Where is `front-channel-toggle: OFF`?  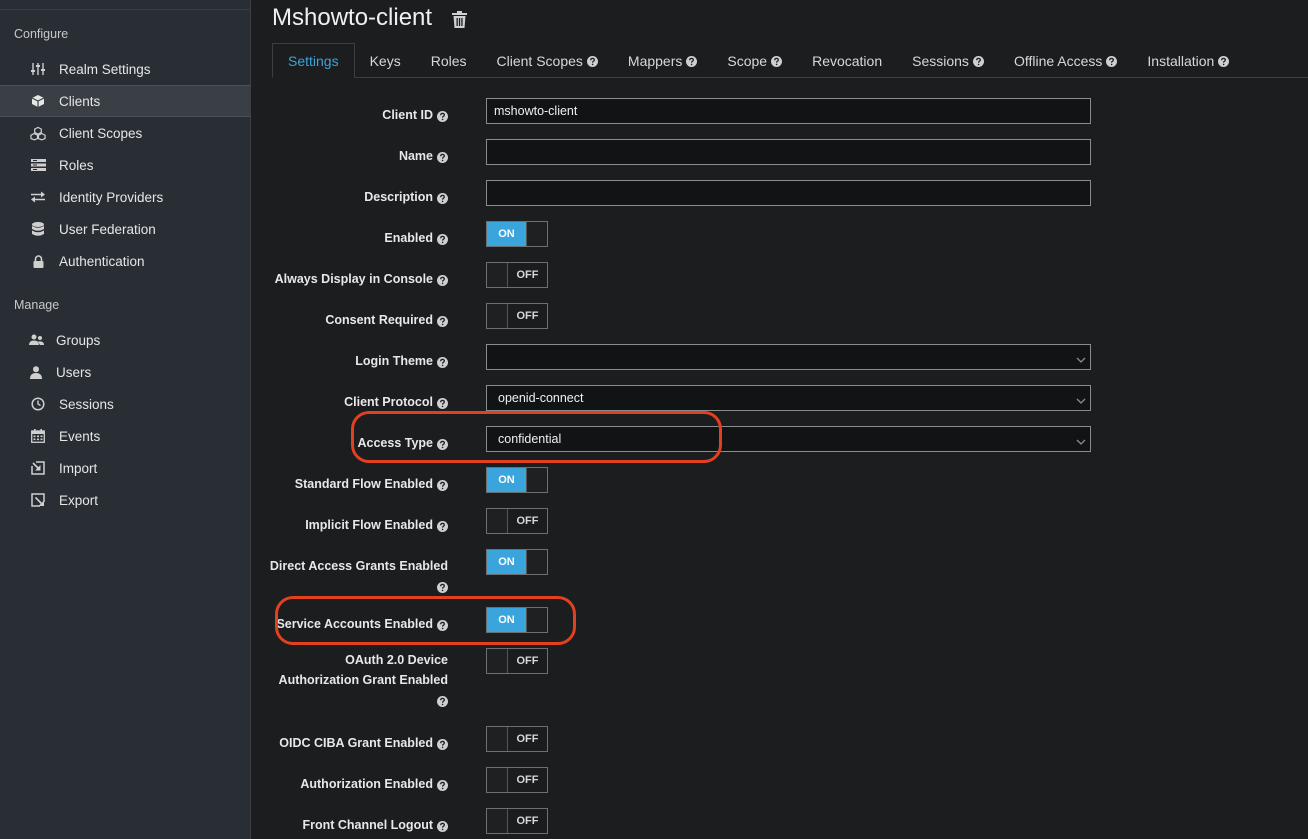 front-channel-toggle: OFF is located at coordinates (517, 821).